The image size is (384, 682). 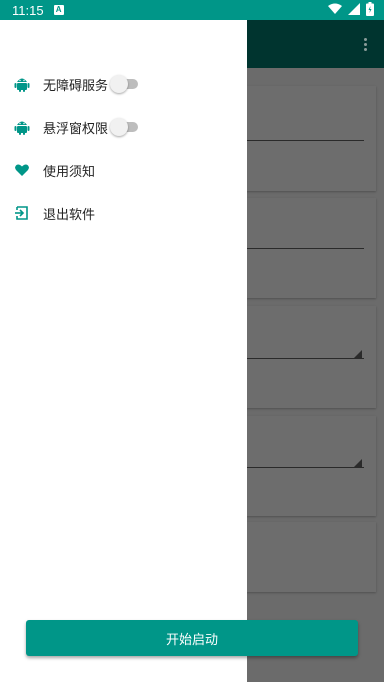 I want to click on exit-icon, so click(x=21, y=213).